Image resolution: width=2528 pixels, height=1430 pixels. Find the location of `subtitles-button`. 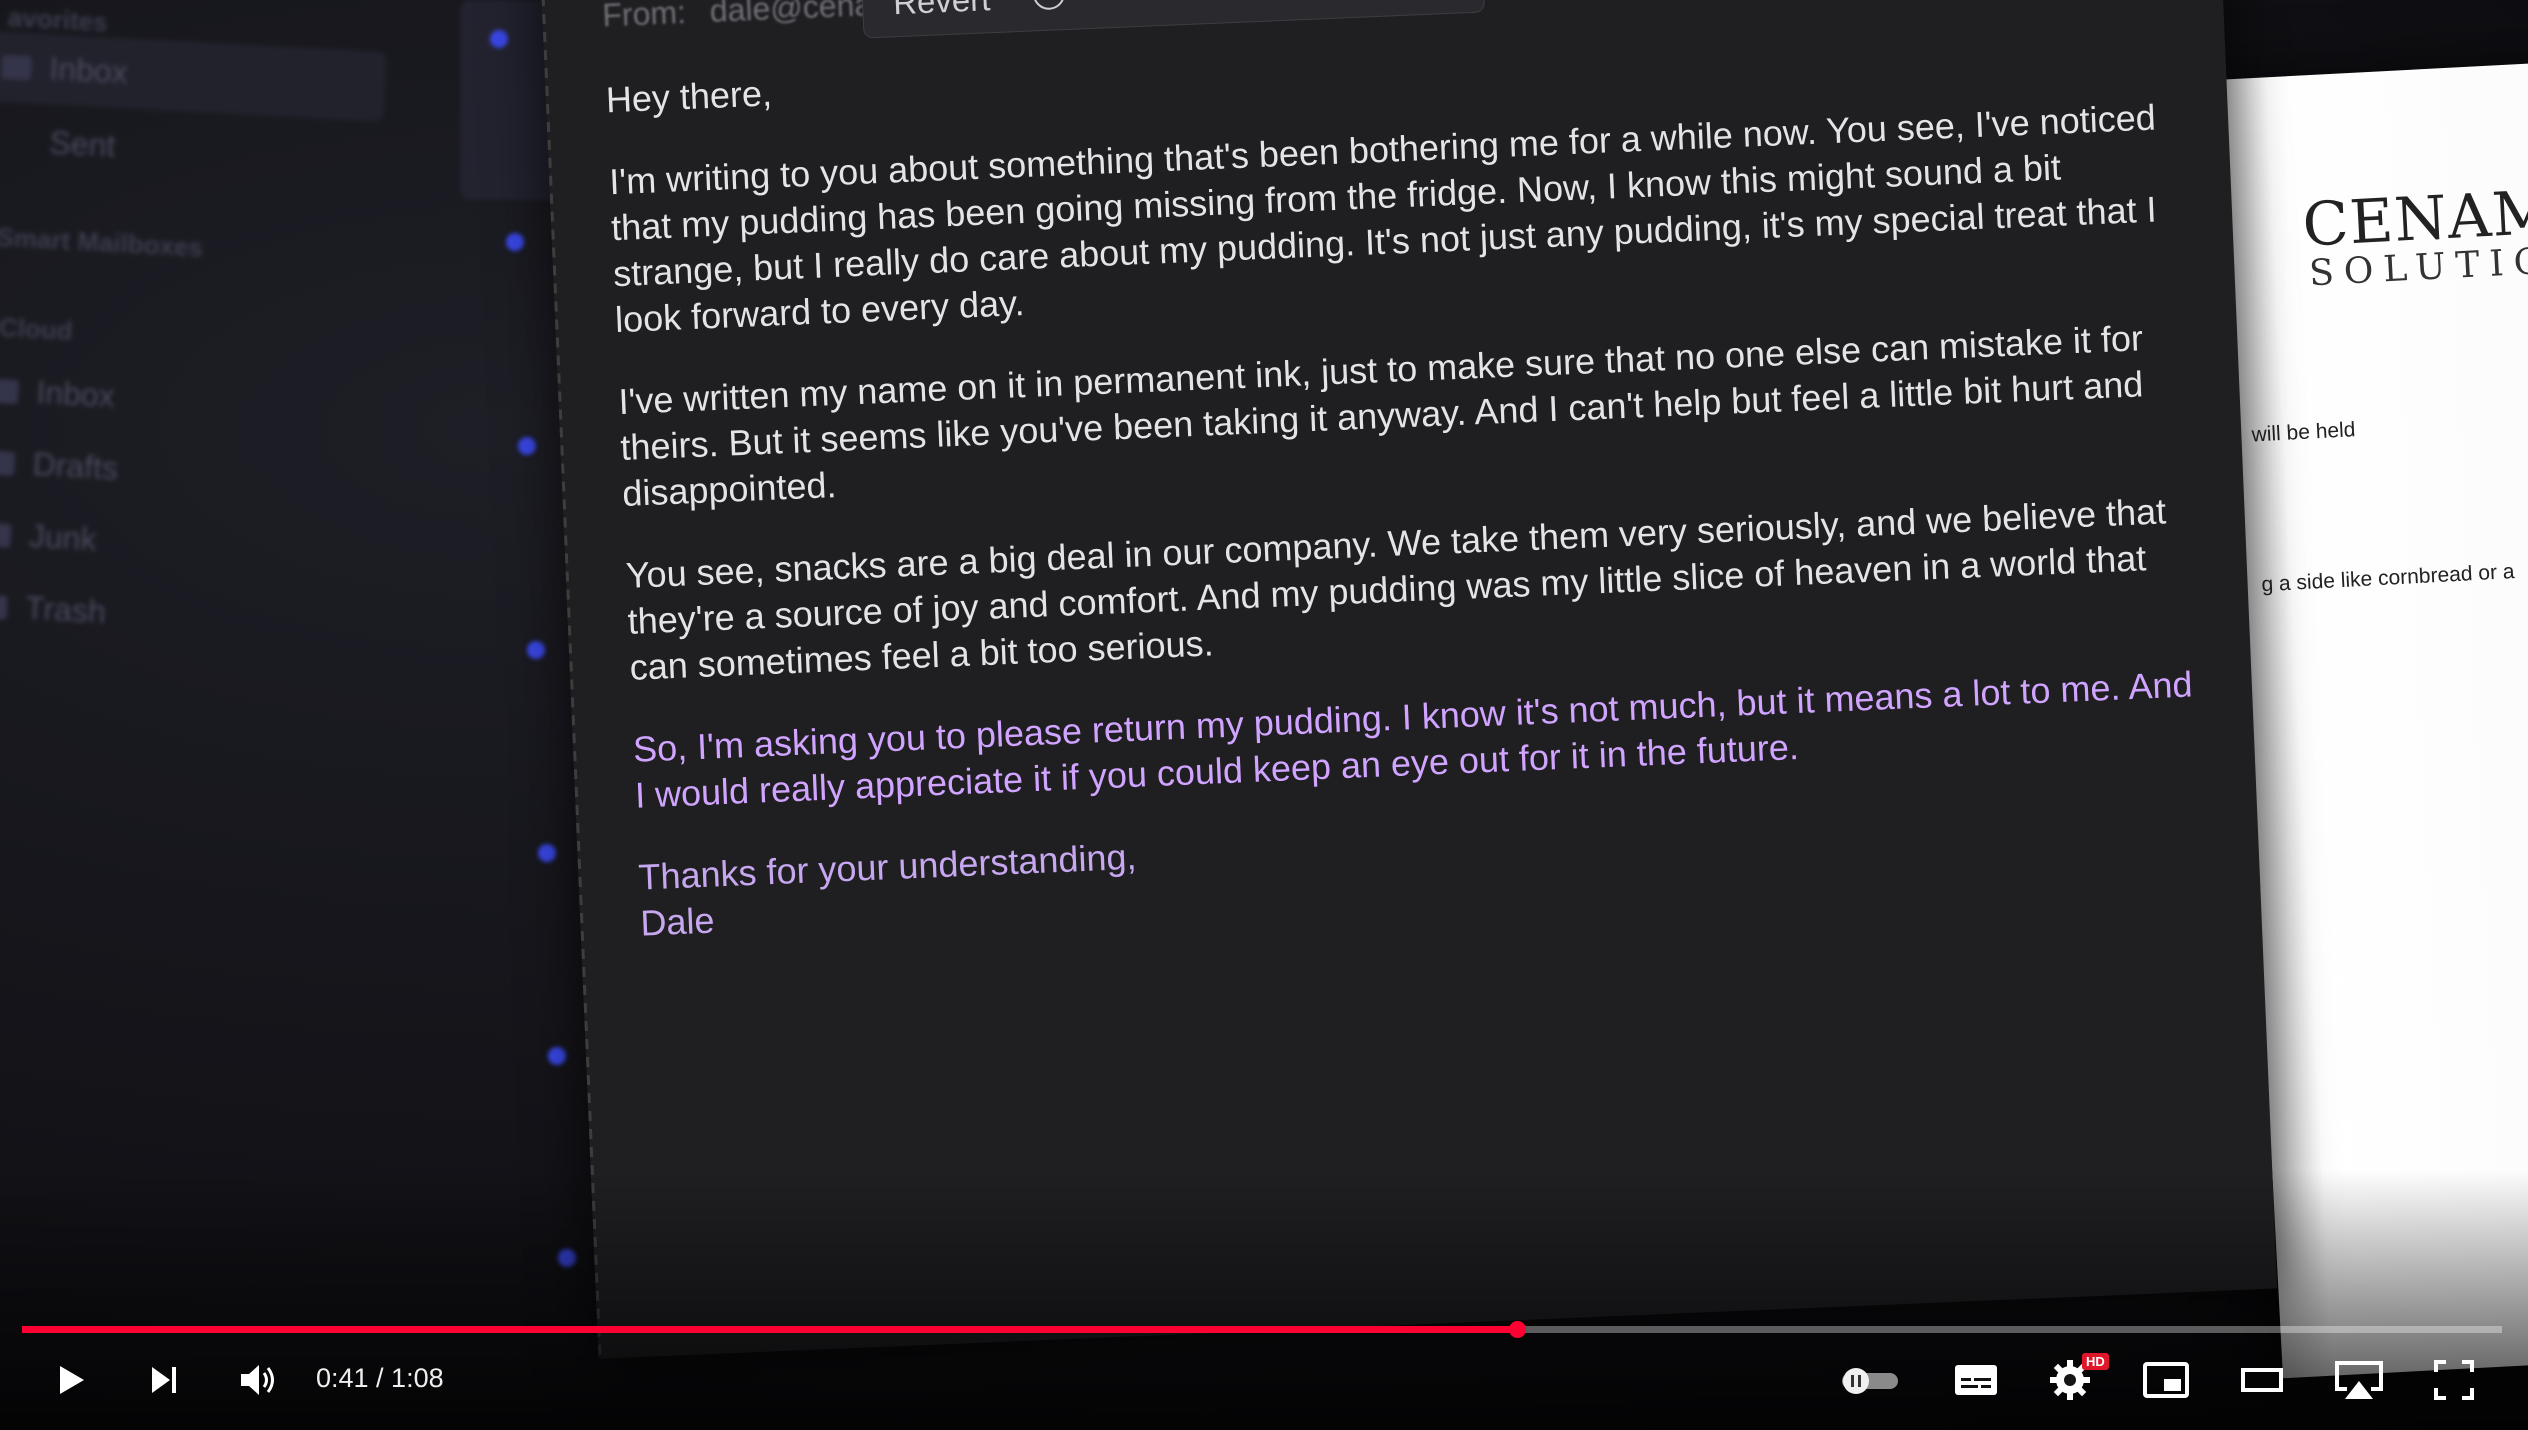

subtitles-button is located at coordinates (1976, 1380).